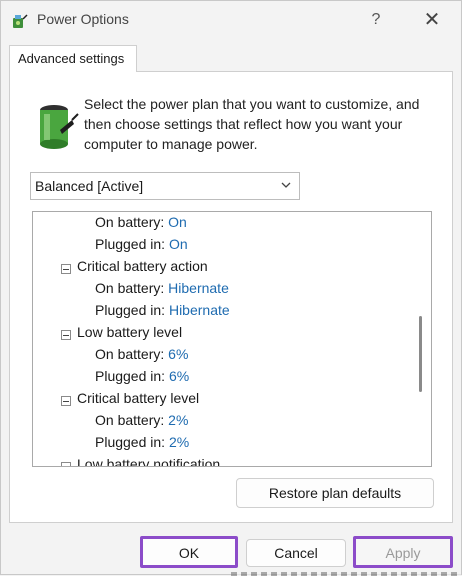 This screenshot has height=576, width=462. What do you see at coordinates (376, 20) in the screenshot?
I see `help-button: ?` at bounding box center [376, 20].